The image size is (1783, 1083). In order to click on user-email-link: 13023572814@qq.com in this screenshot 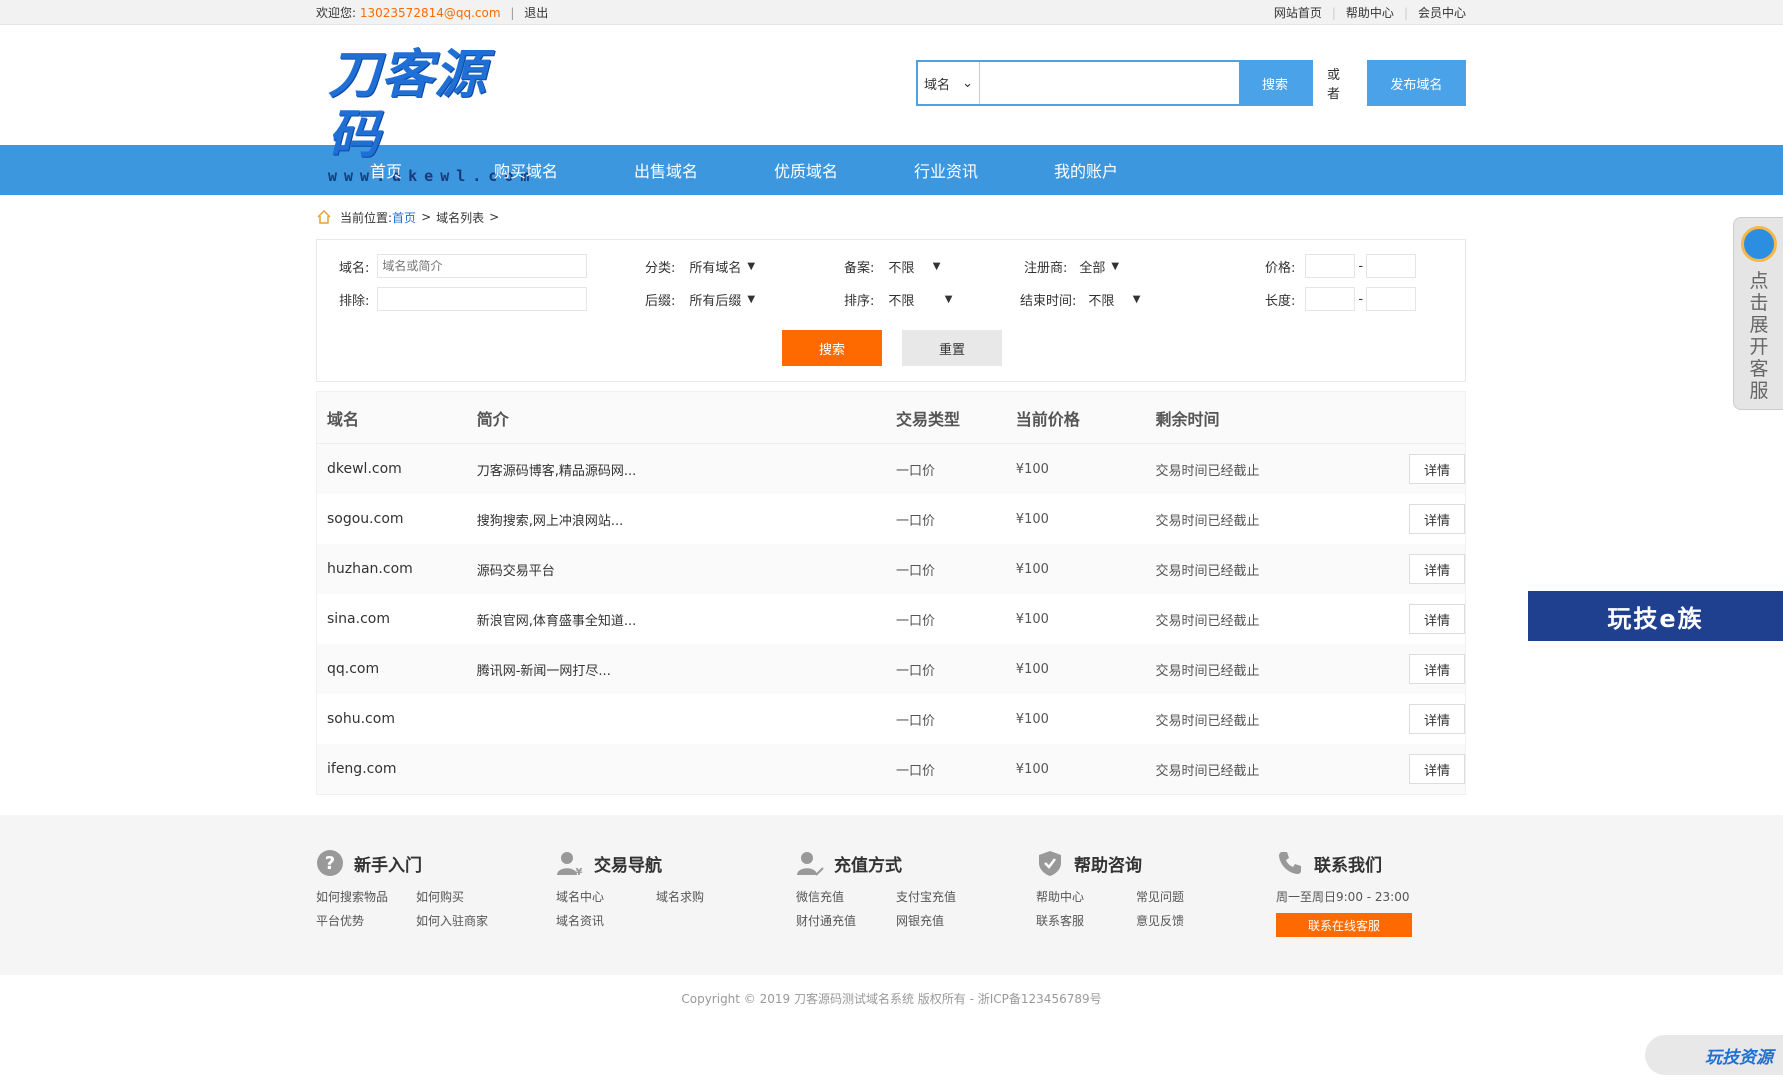, I will do `click(430, 13)`.